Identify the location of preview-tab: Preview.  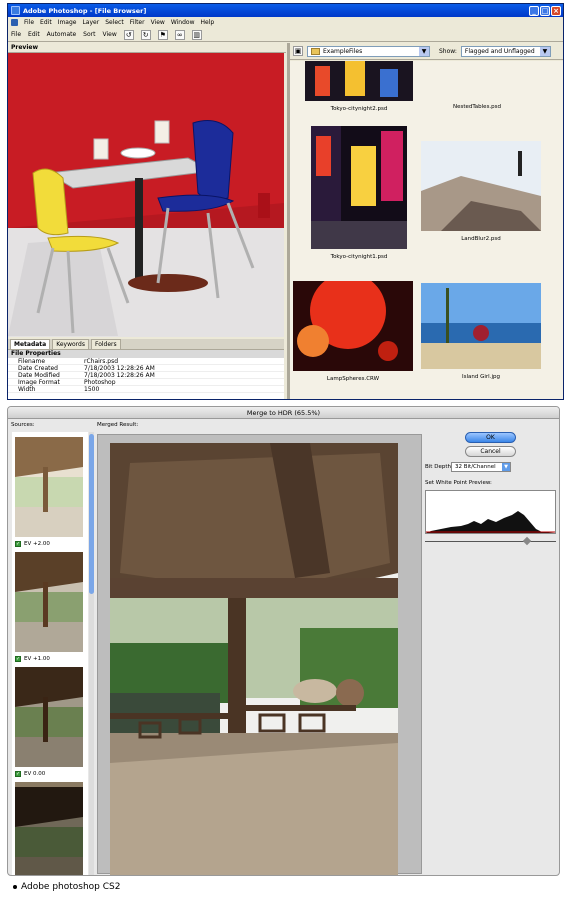
(147, 48).